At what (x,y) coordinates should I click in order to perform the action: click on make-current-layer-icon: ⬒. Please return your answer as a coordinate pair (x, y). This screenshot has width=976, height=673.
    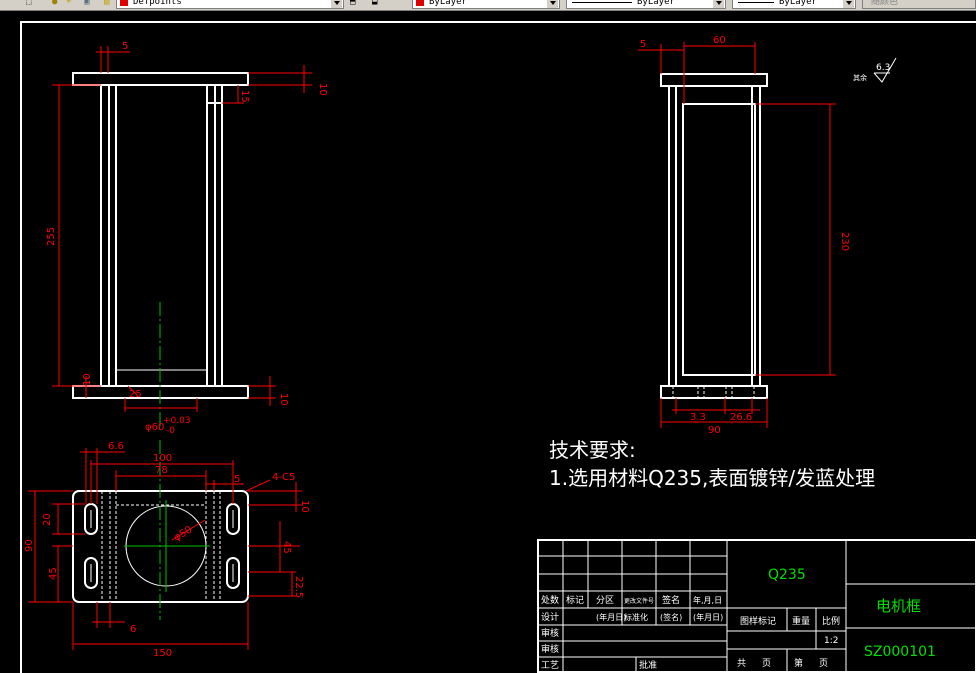
    Looking at the image, I should click on (352, 4).